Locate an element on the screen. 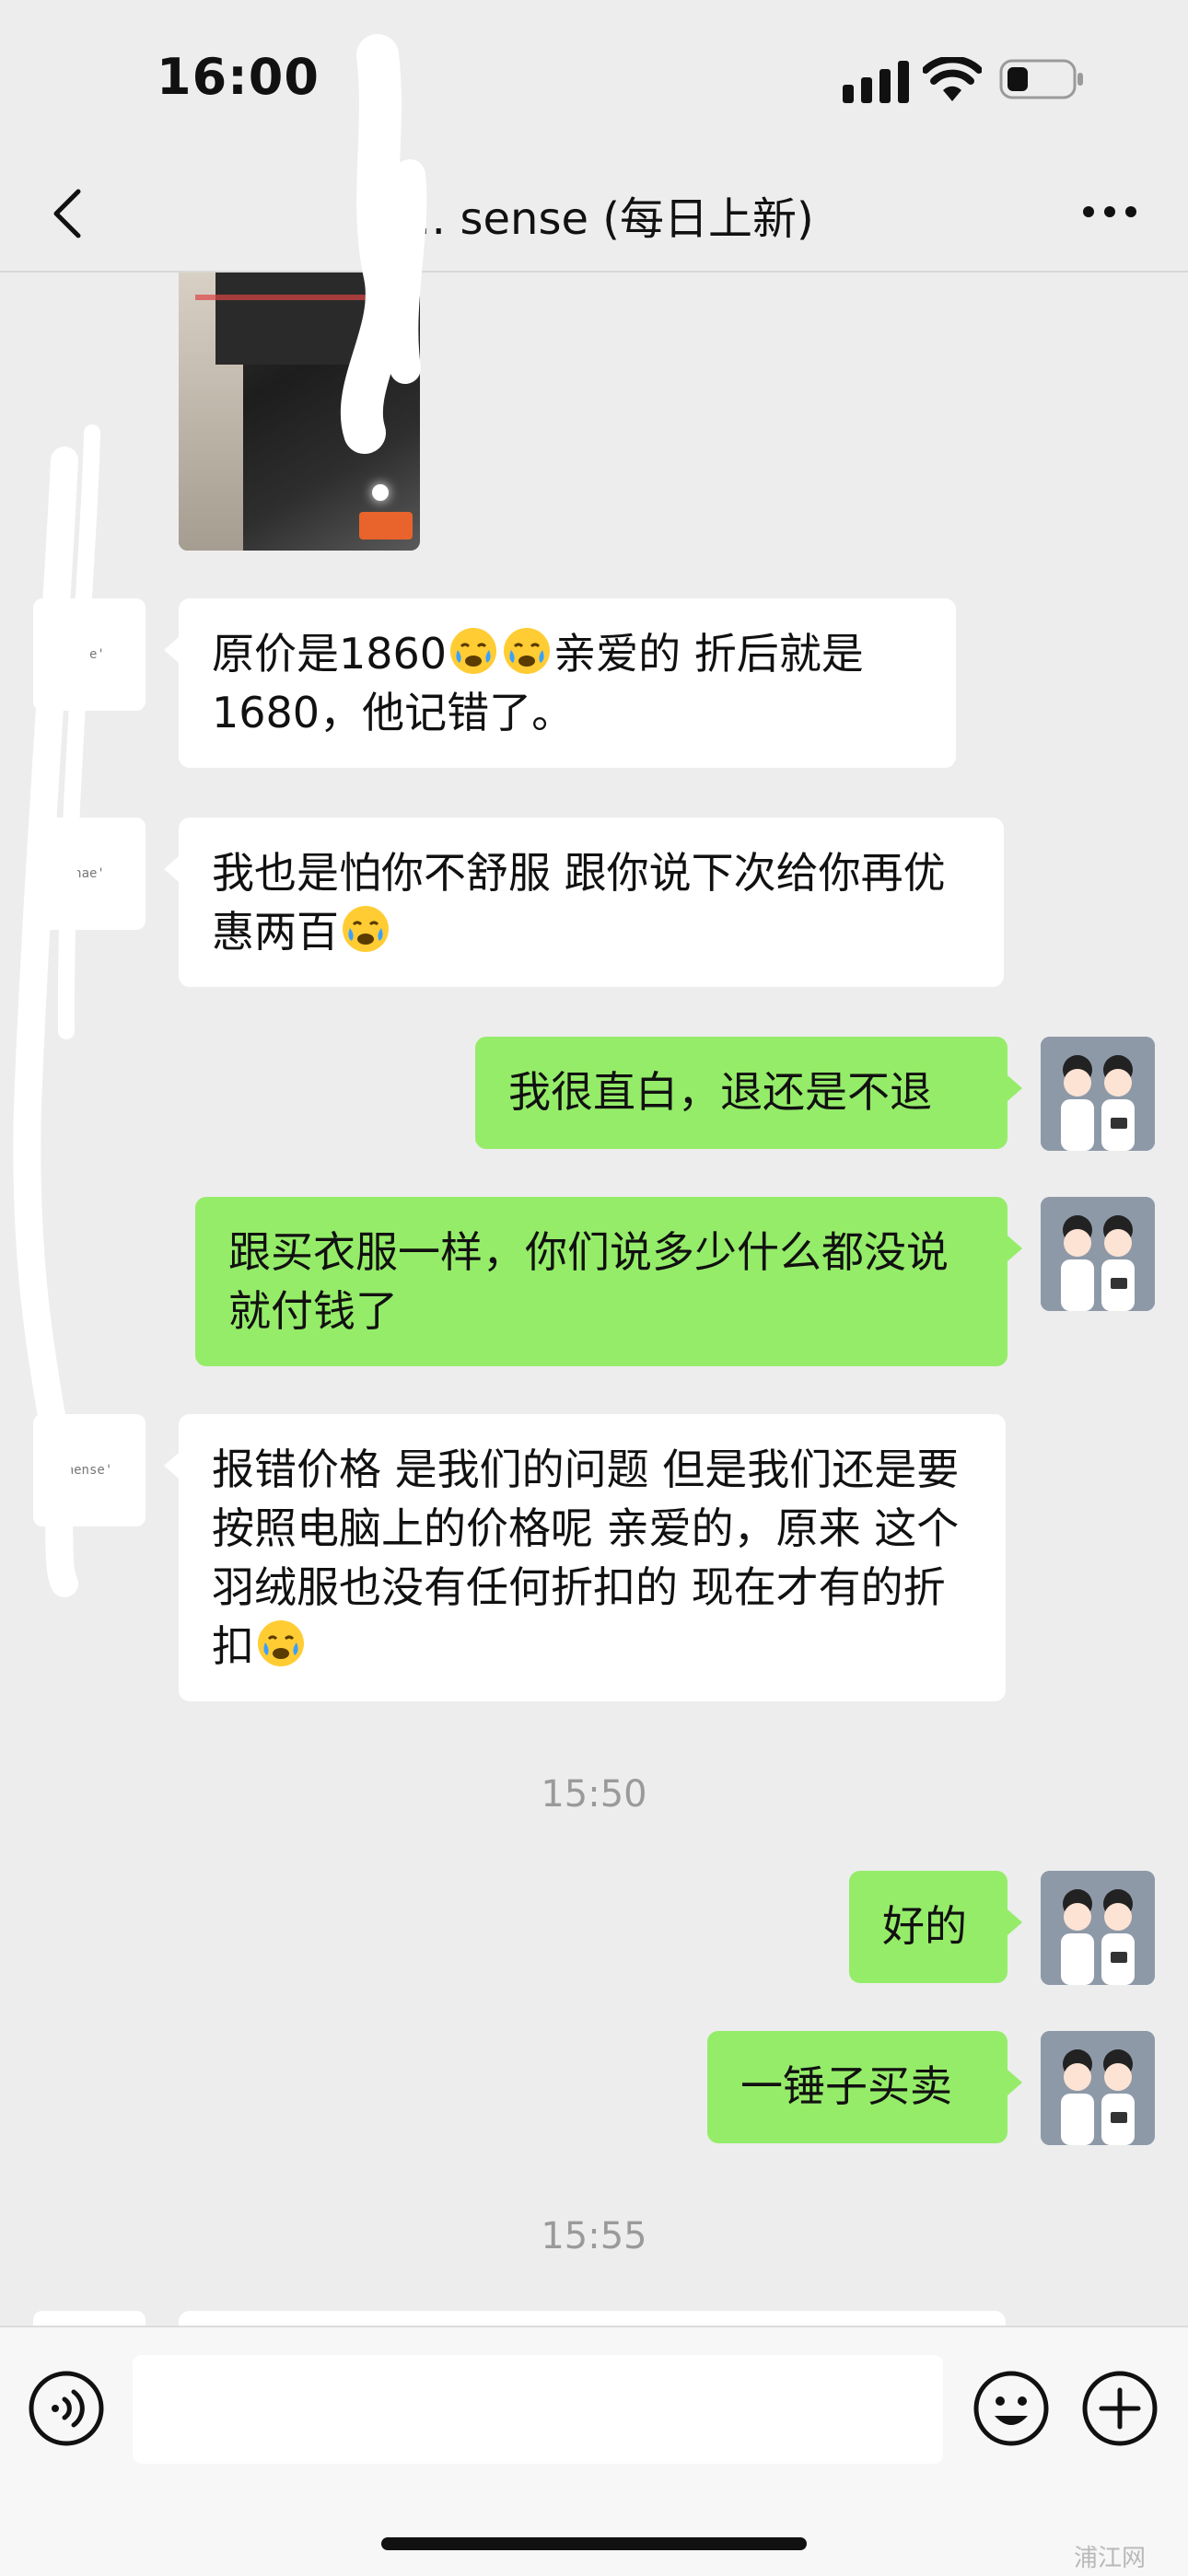 The width and height of the screenshot is (1188, 2576). voice-icon is located at coordinates (66, 2408).